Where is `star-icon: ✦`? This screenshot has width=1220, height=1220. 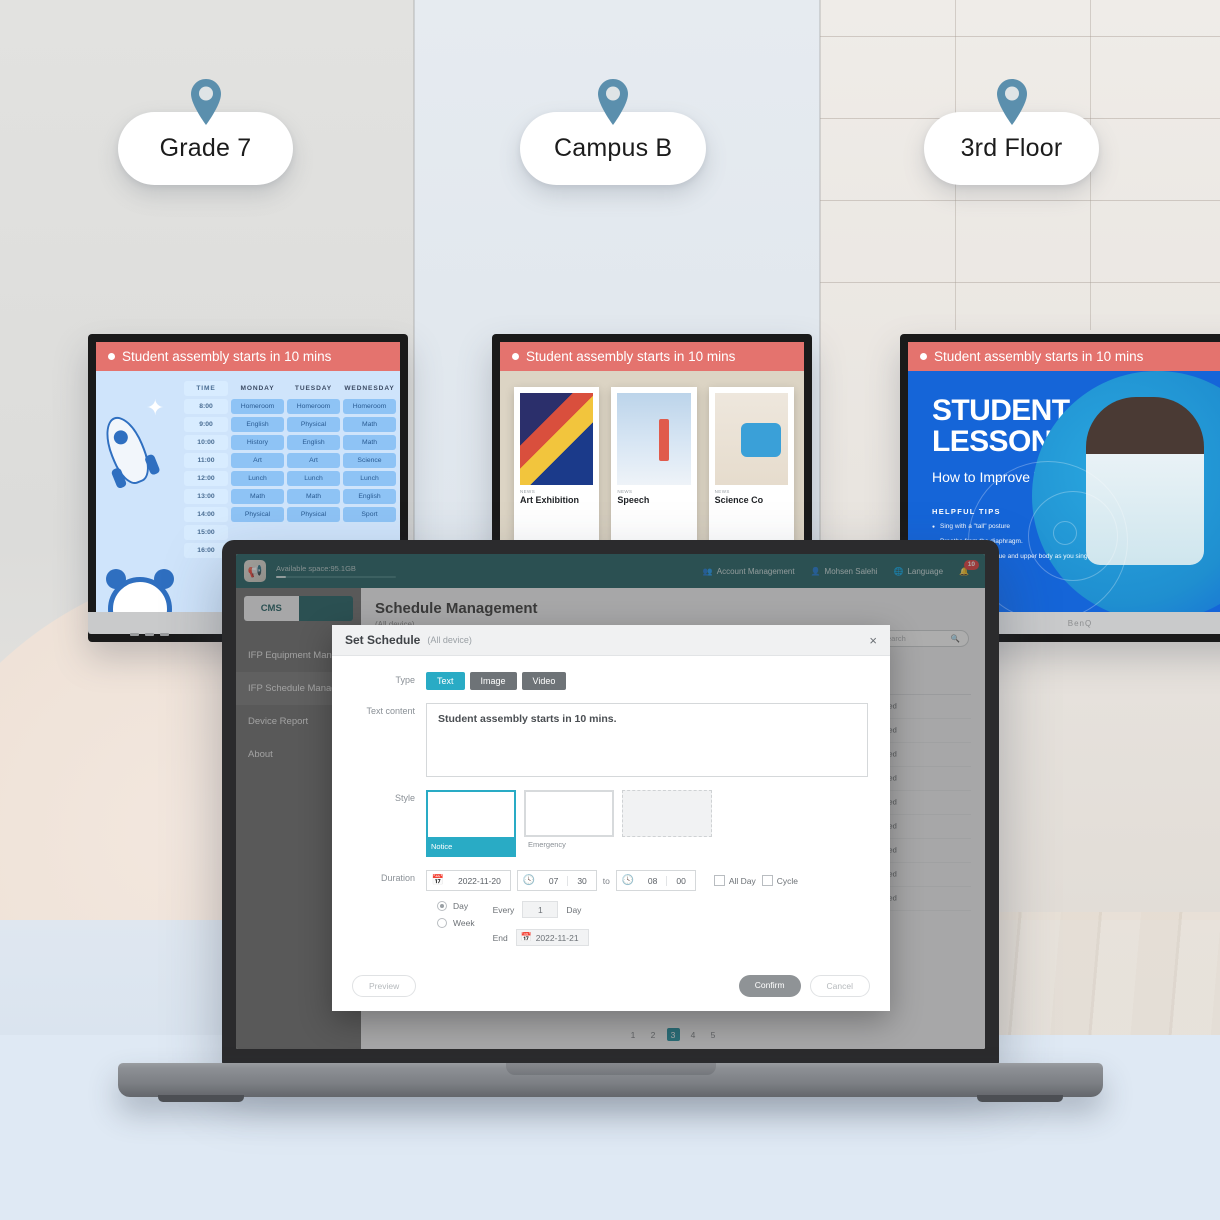
star-icon: ✦ is located at coordinates (155, 407).